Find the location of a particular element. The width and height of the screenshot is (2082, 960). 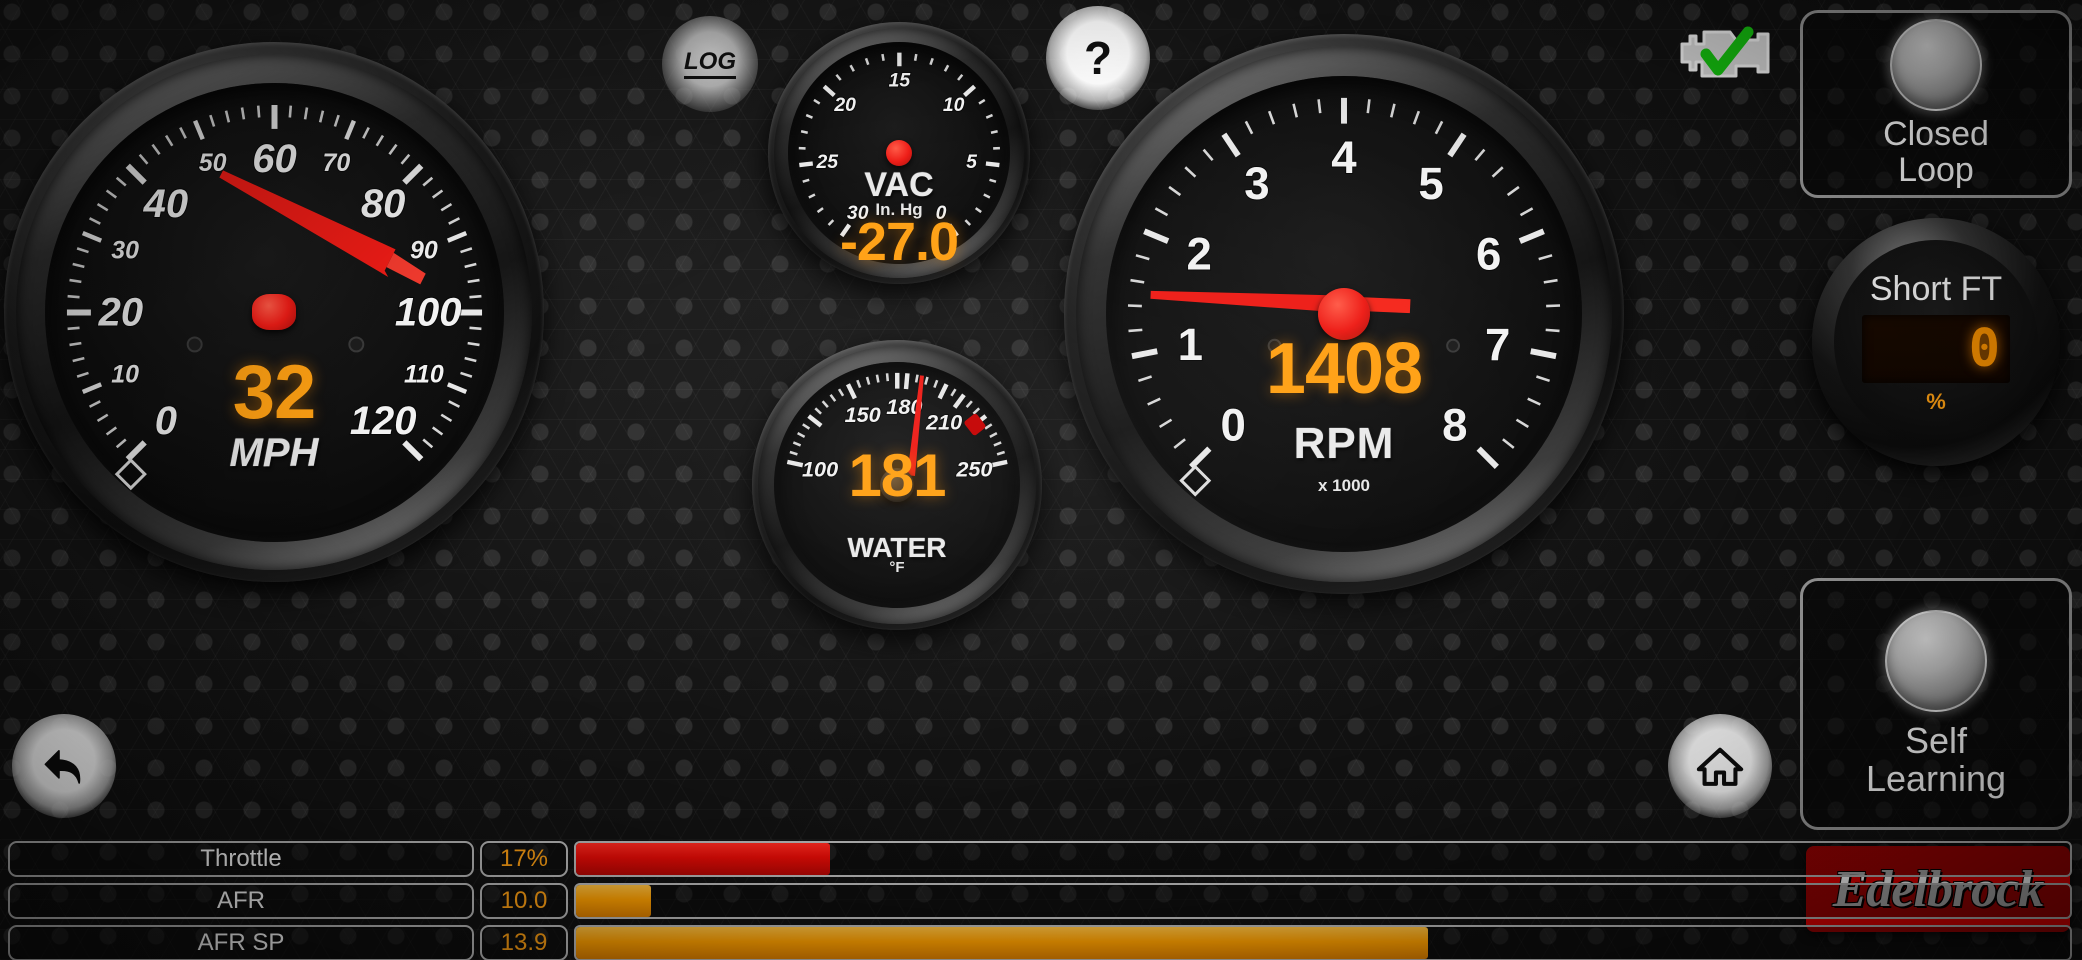

closed-loop-indicator-lamp is located at coordinates (1936, 65).